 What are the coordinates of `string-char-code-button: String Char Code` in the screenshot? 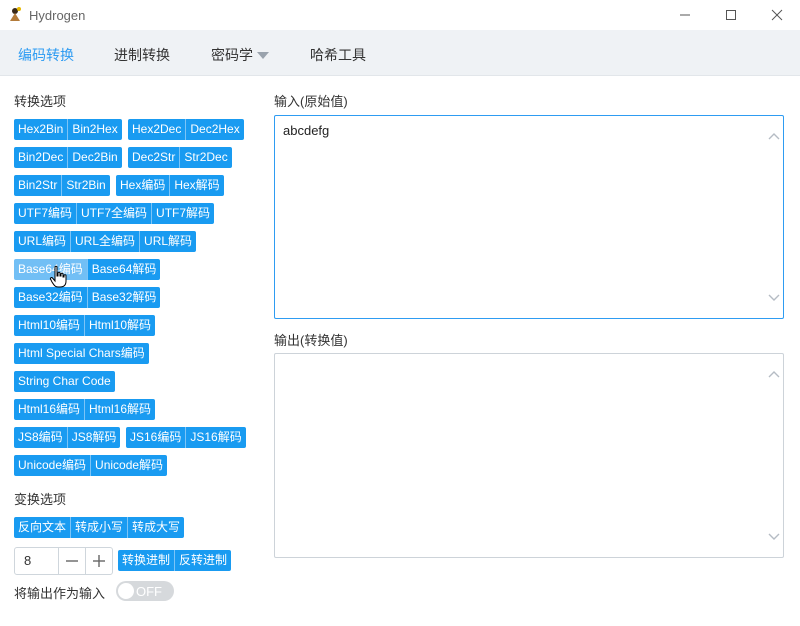 It's located at (64, 381).